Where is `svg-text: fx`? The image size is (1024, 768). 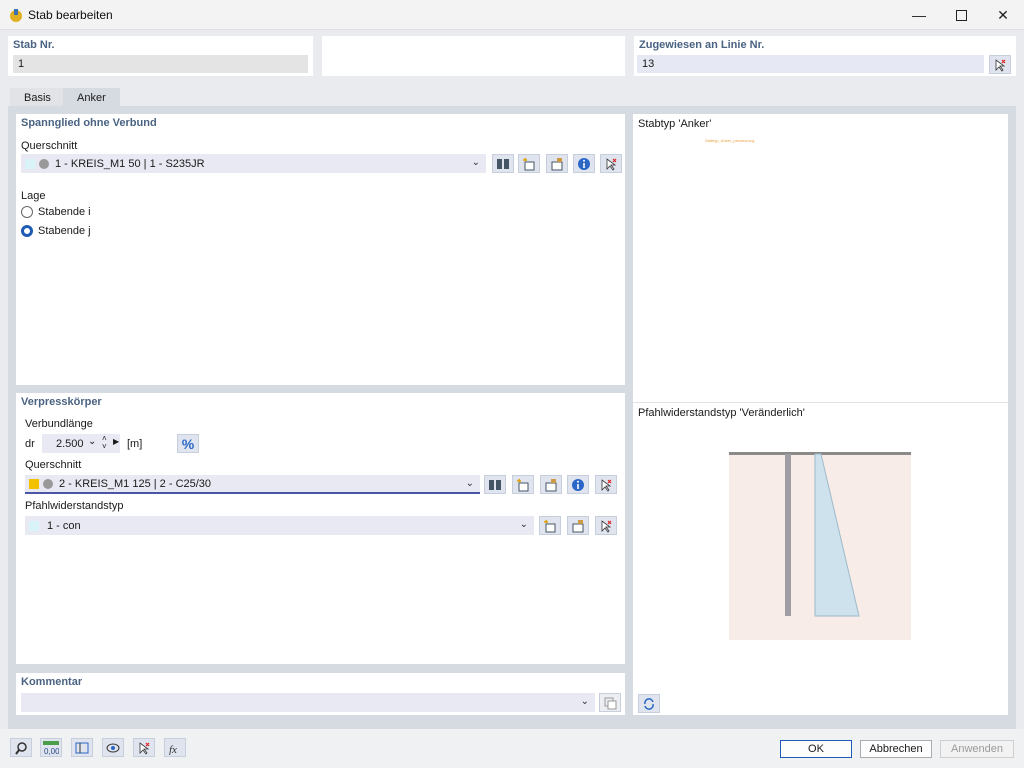
svg-text: fx is located at coordinates (173, 749).